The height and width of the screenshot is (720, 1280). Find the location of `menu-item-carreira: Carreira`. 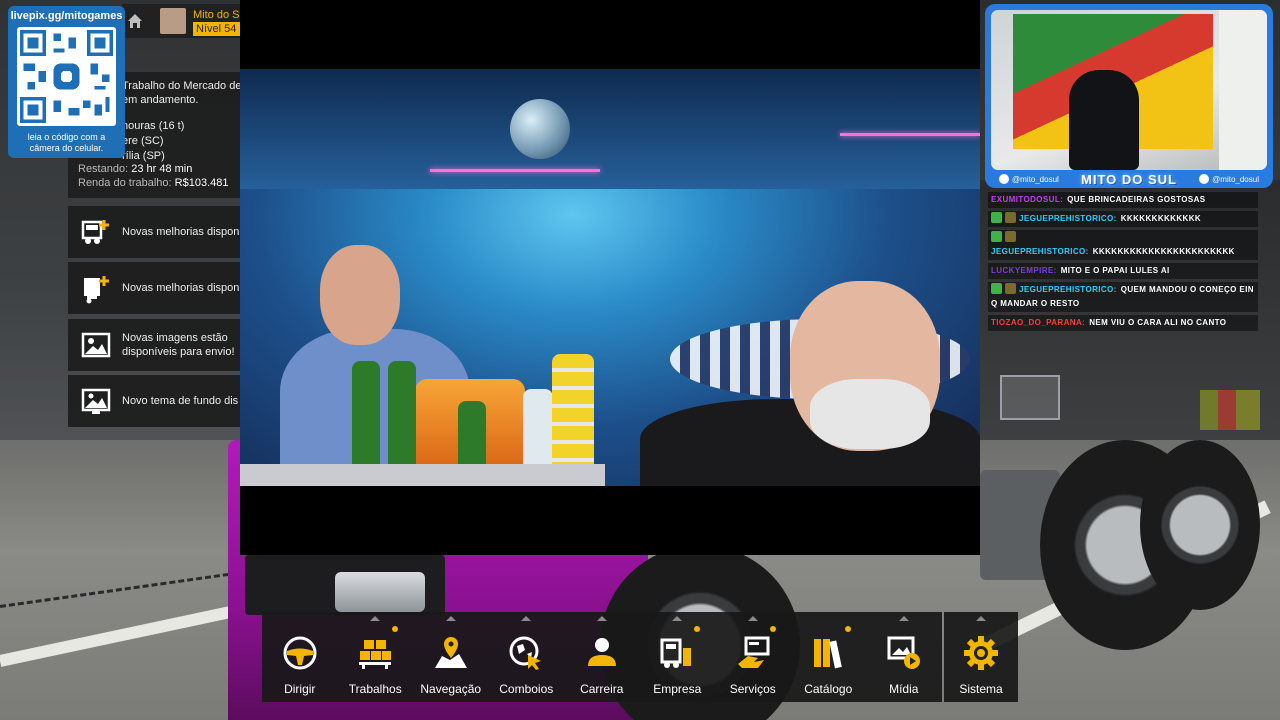

menu-item-carreira: Carreira is located at coordinates (602, 657).